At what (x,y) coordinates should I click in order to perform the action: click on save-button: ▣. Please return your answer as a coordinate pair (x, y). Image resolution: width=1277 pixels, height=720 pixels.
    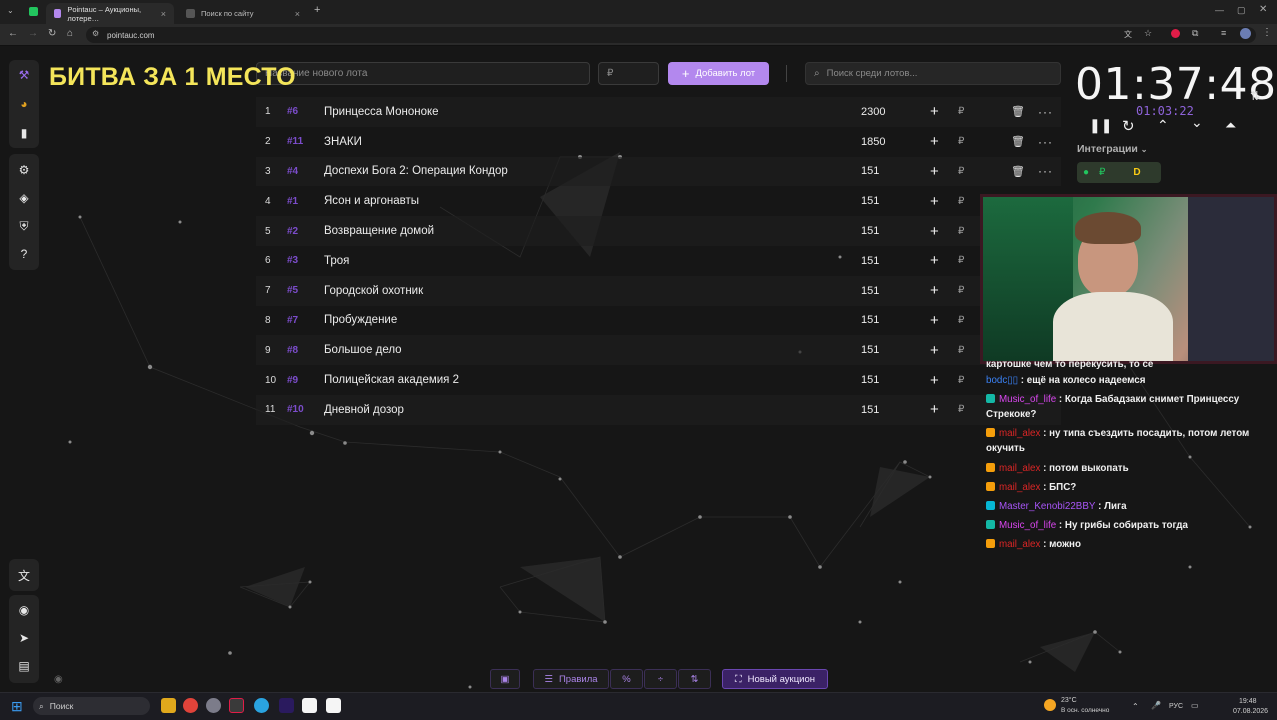
    Looking at the image, I should click on (505, 679).